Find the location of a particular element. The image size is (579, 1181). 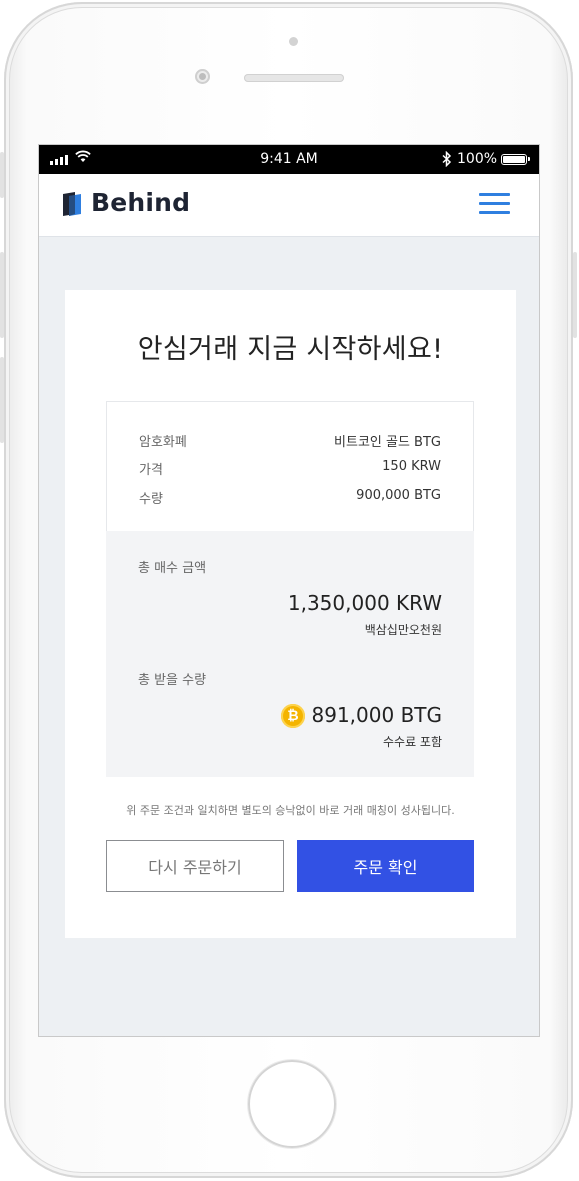

app-header: Behind is located at coordinates (289, 205).